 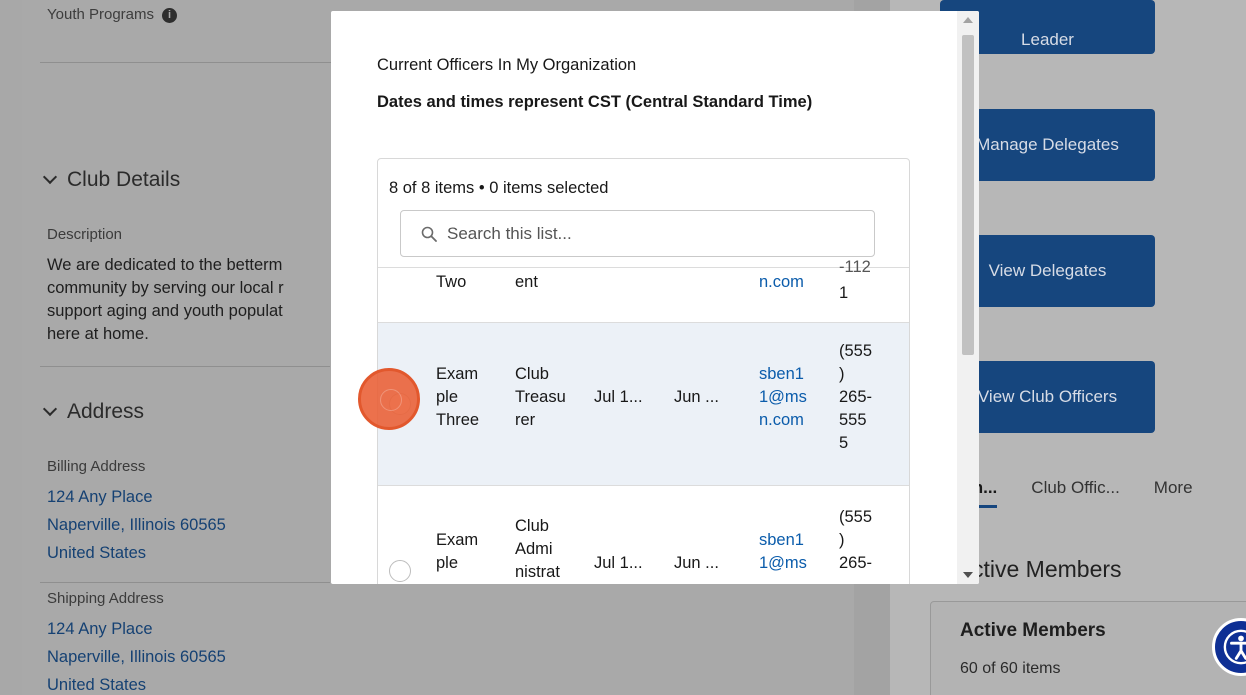 I want to click on club-details-heading: Club Details, so click(x=124, y=179).